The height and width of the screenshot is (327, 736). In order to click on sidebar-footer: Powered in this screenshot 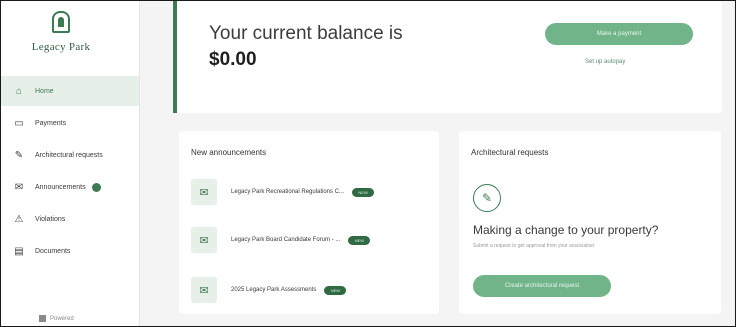, I will do `click(56, 318)`.